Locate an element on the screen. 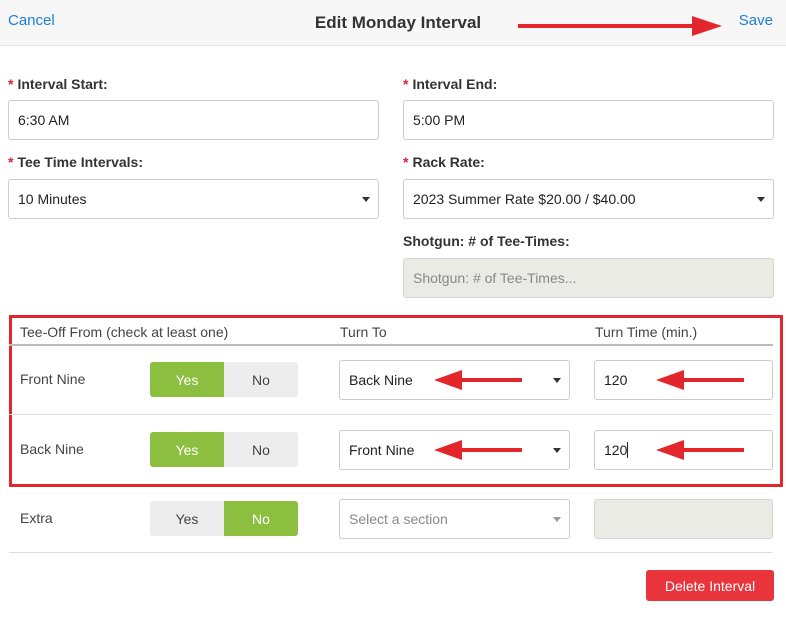 This screenshot has height=621, width=786. back-nine-toggle: Yes No is located at coordinates (224, 449).